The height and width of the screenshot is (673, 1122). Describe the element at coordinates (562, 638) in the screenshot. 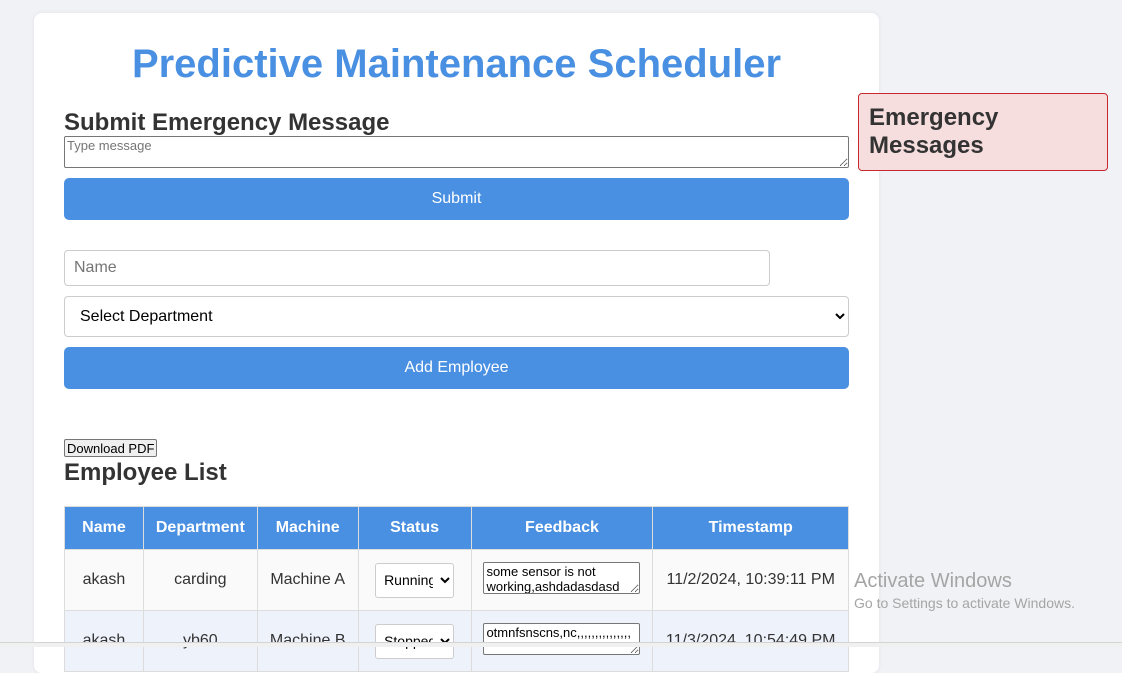

I see `feedback-textarea: otmnfsnscns,nc,,,,,,,,,,,,,,,` at that location.